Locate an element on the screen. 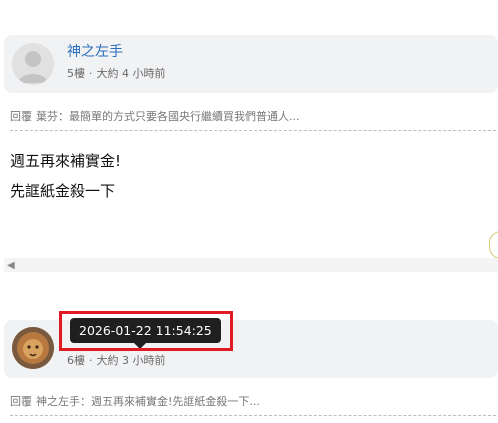 This screenshot has height=423, width=498. post-meta: 5樓 · 大約 4 小時前 is located at coordinates (116, 73).